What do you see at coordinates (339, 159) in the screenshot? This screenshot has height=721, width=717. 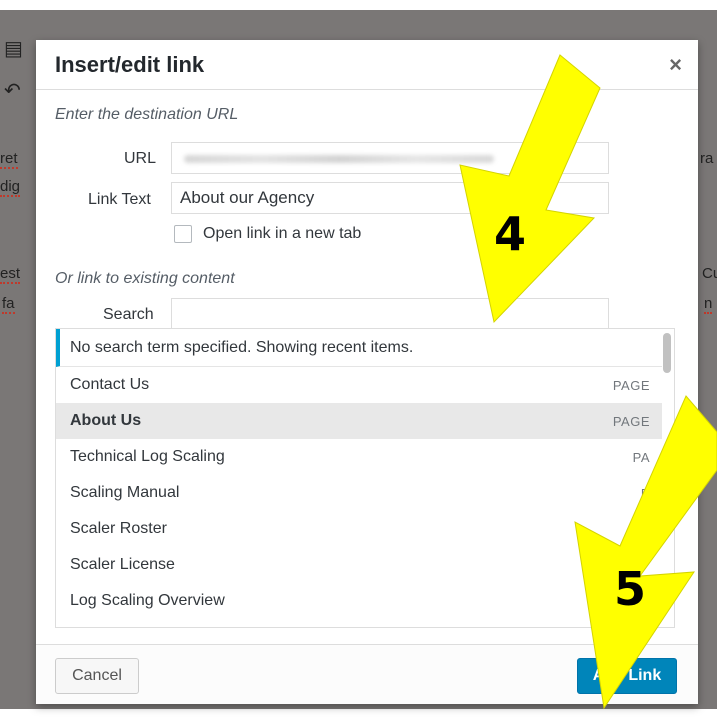 I see `blurred-url-value` at bounding box center [339, 159].